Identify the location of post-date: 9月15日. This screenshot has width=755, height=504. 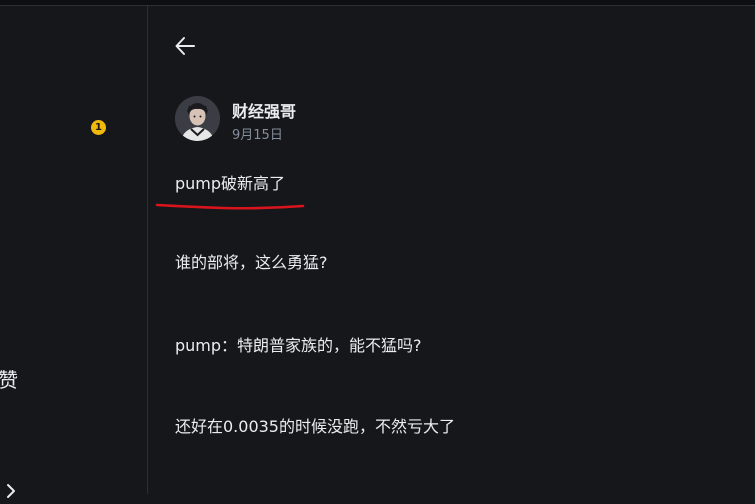
(257, 135).